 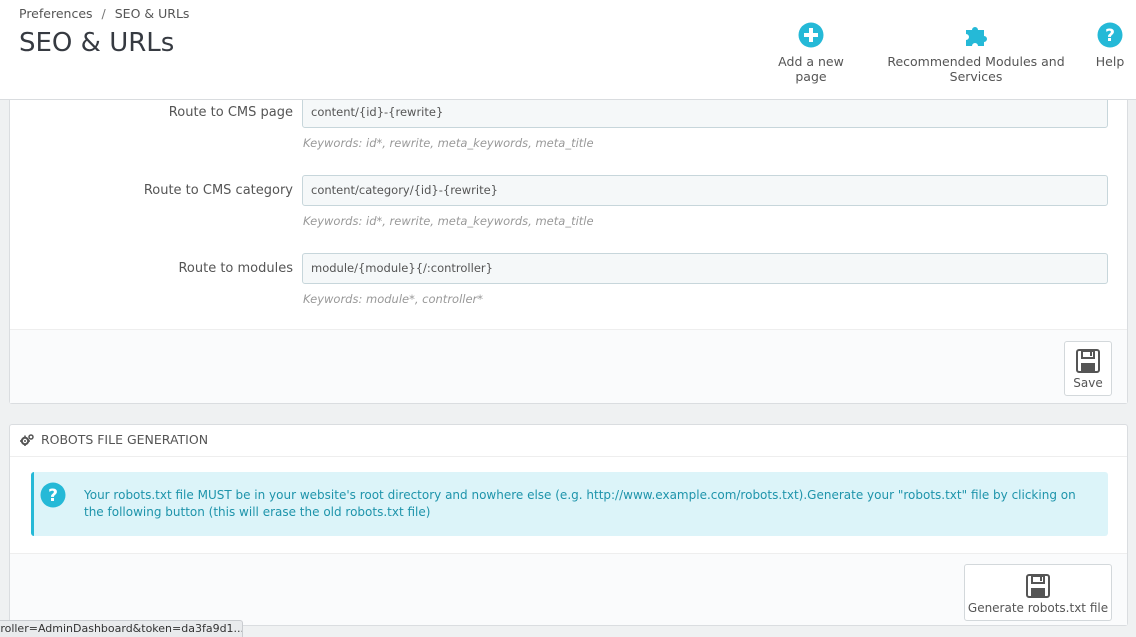 I want to click on help-button: ? Help, so click(x=1110, y=45).